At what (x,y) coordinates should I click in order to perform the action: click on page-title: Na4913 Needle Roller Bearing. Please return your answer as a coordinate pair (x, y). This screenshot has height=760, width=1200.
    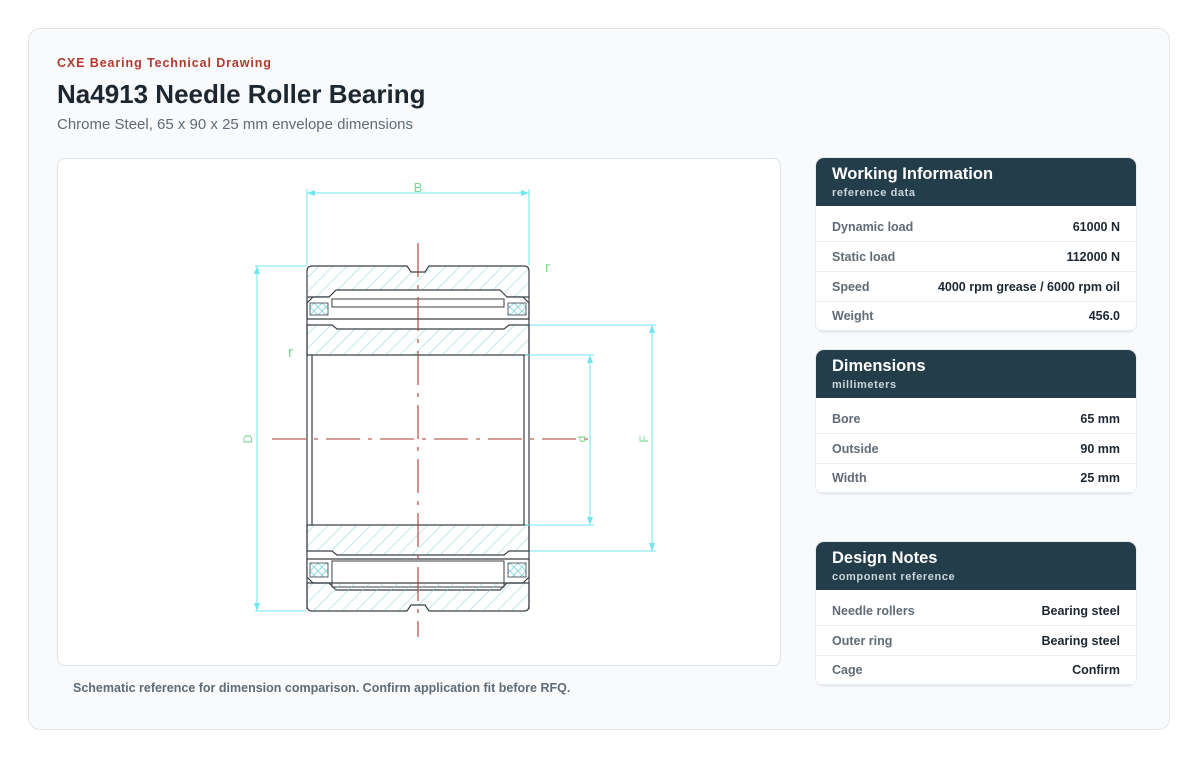
    Looking at the image, I should click on (241, 94).